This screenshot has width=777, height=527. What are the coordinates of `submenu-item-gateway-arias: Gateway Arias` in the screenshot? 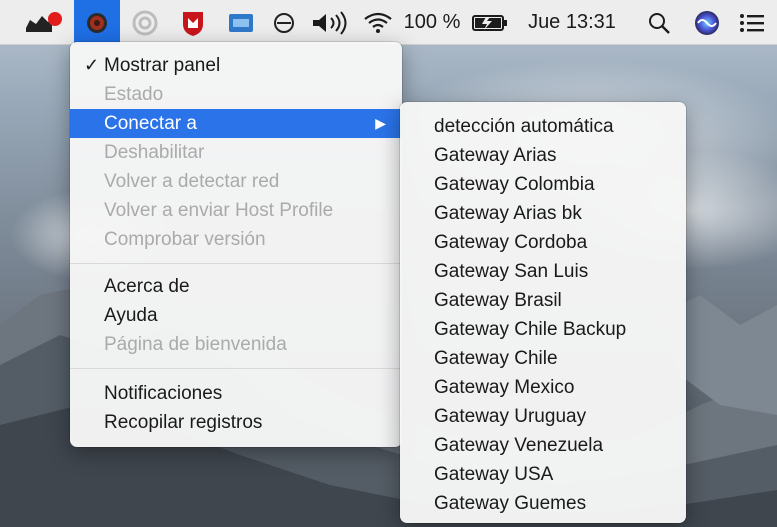 It's located at (543, 155).